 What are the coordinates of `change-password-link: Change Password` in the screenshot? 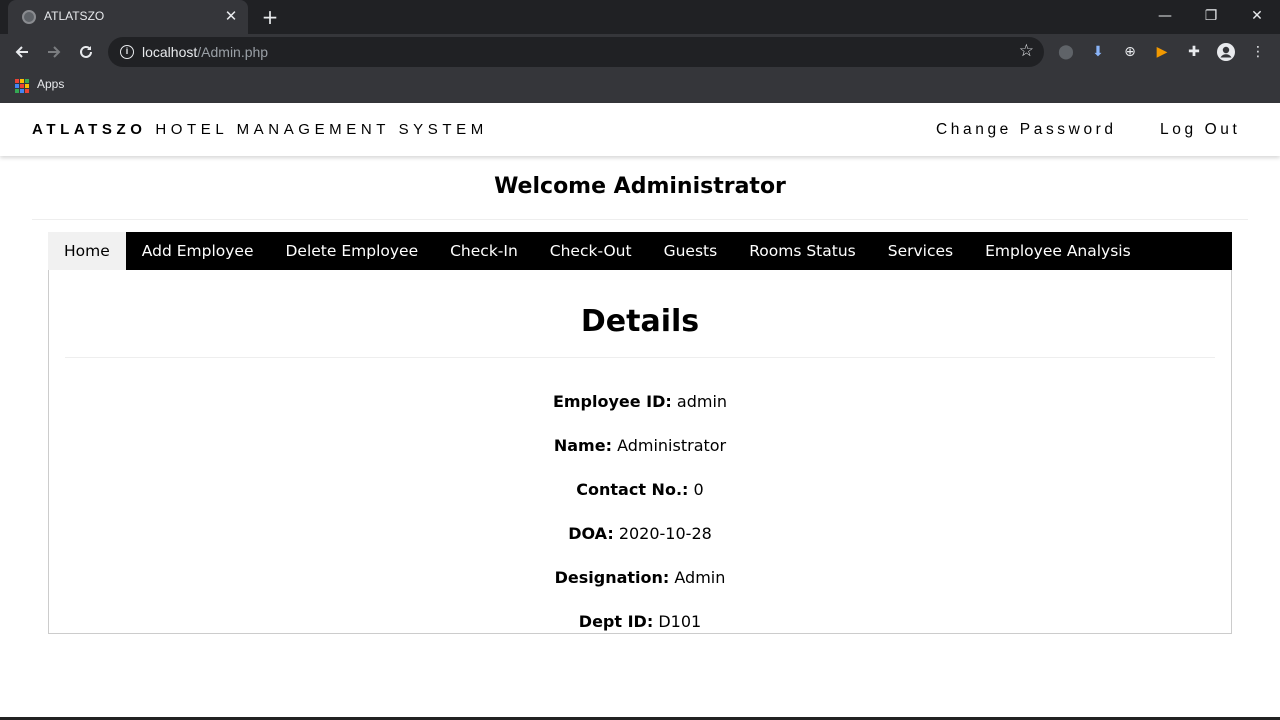 It's located at (1026, 130).